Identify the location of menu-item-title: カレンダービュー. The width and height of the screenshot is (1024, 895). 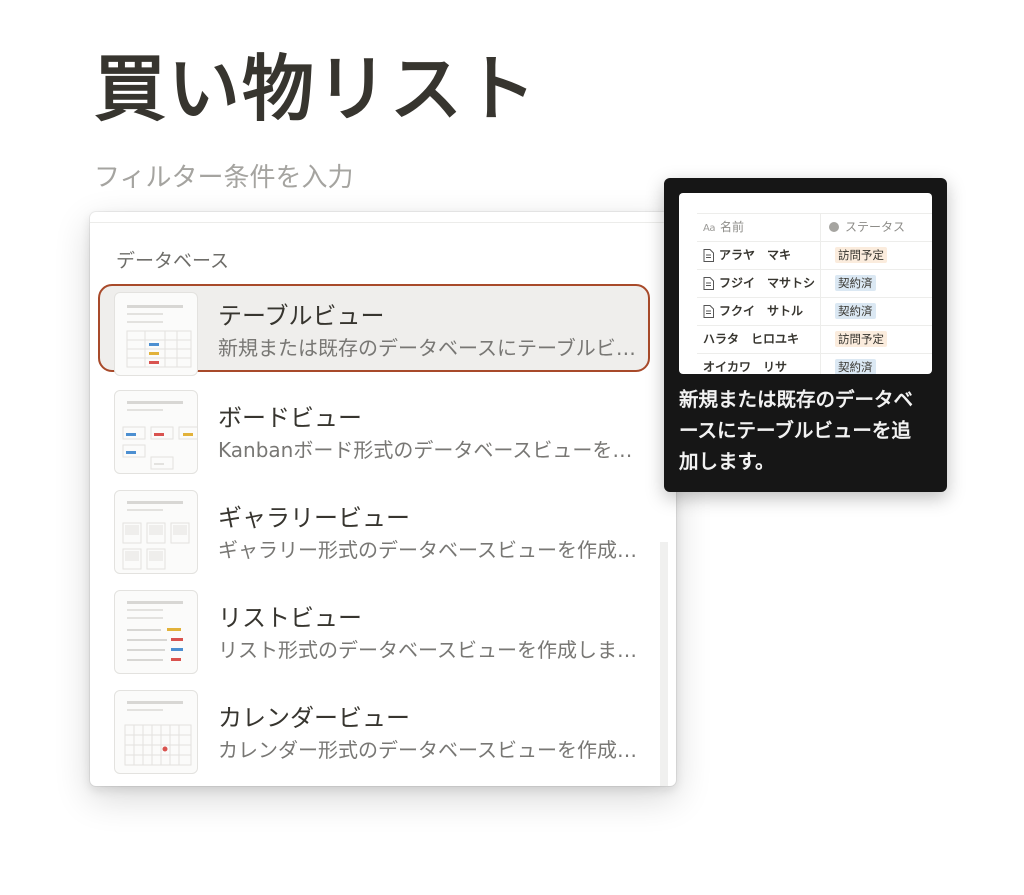
(314, 718).